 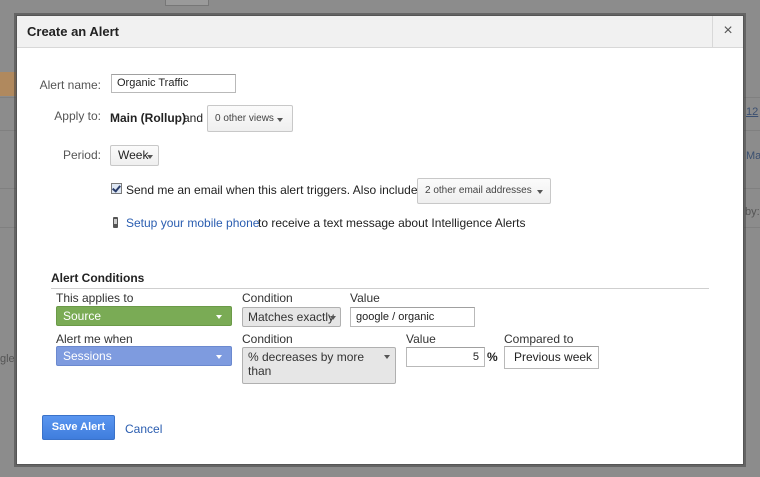 What do you see at coordinates (445, 357) in the screenshot?
I see `threshold-value-input: 5` at bounding box center [445, 357].